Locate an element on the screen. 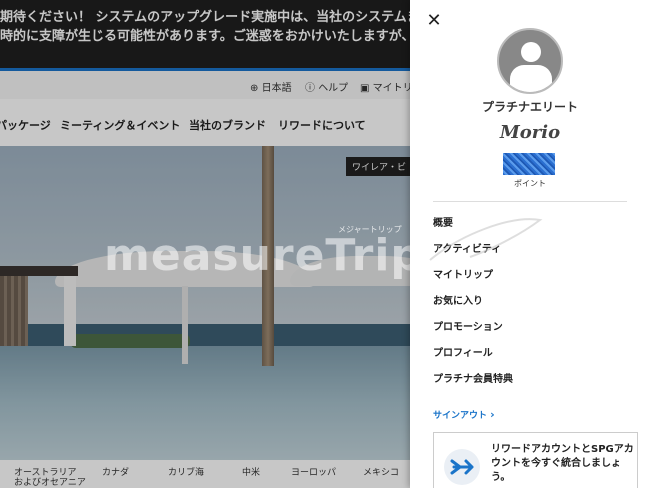 Image resolution: width=650 pixels, height=488 pixels. close-icon: ✕ is located at coordinates (434, 21).